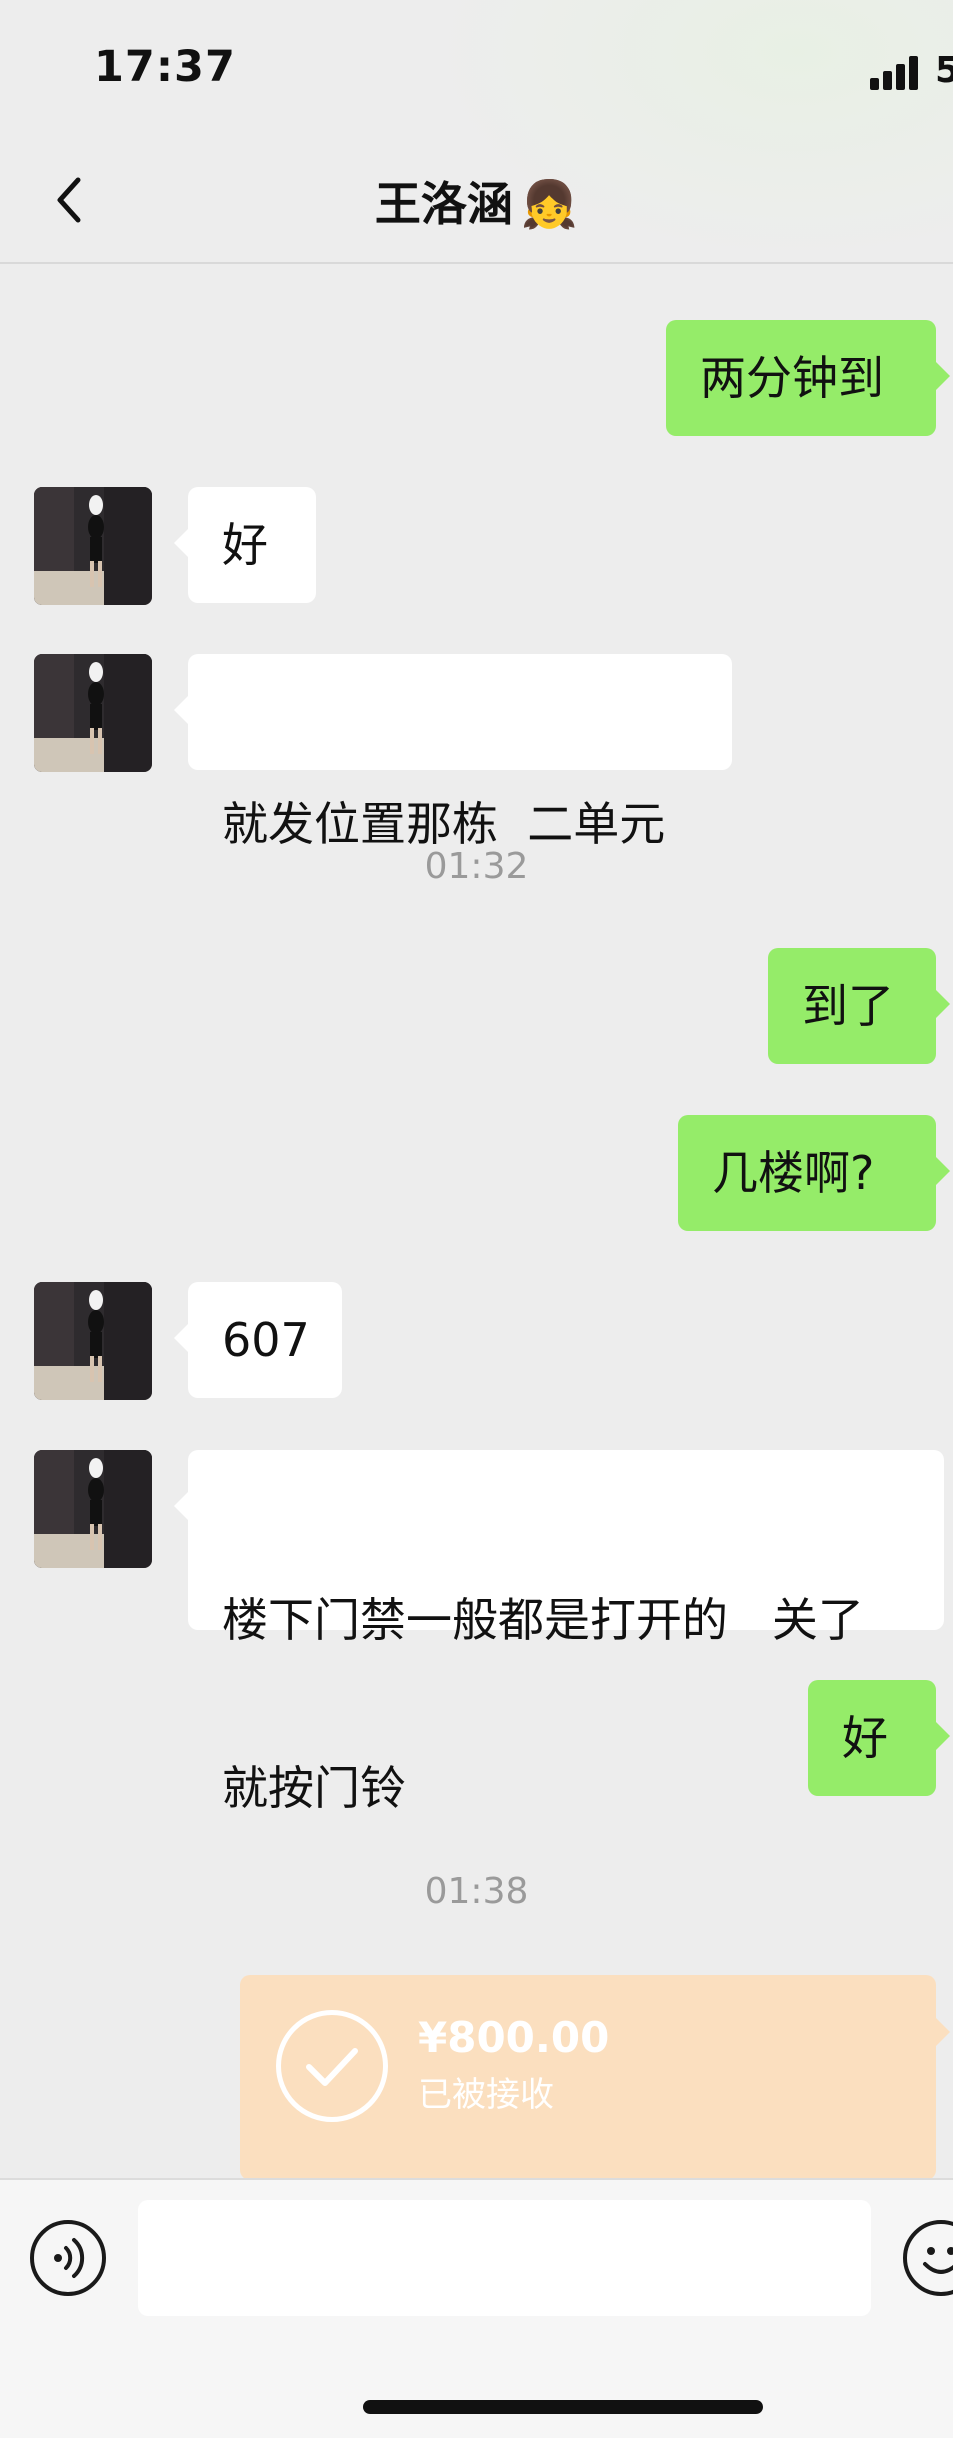 The height and width of the screenshot is (2438, 953). Describe the element at coordinates (943, 2032) in the screenshot. I see `transfer-tail` at that location.